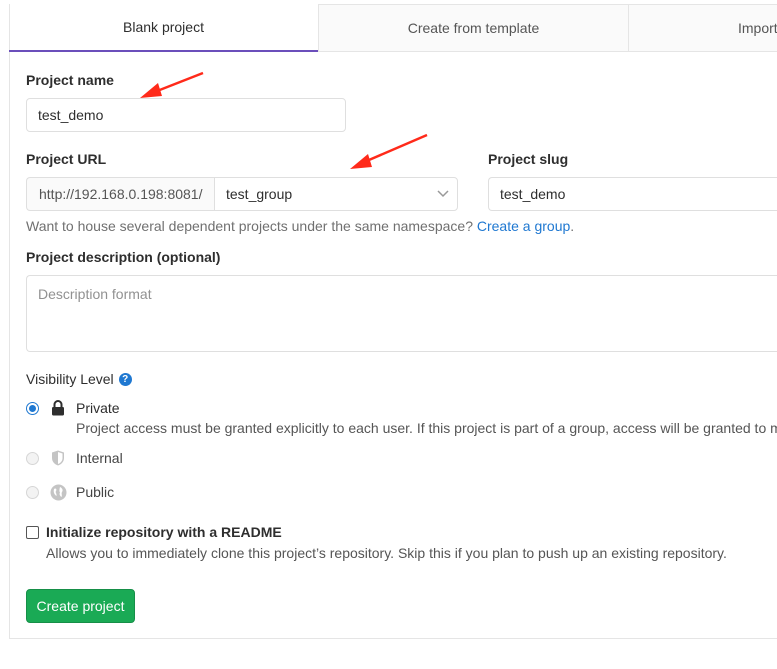 The width and height of the screenshot is (777, 669). I want to click on visibility-internal-radio, so click(32, 458).